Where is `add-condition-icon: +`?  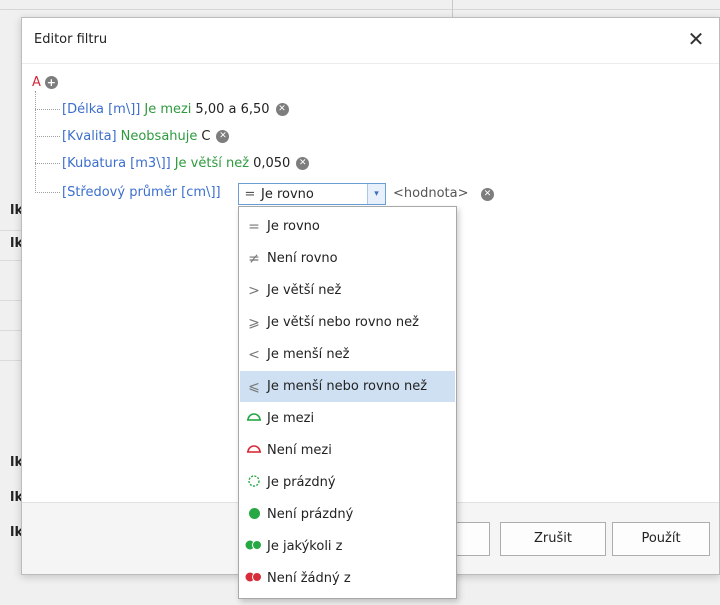
add-condition-icon: + is located at coordinates (51, 82).